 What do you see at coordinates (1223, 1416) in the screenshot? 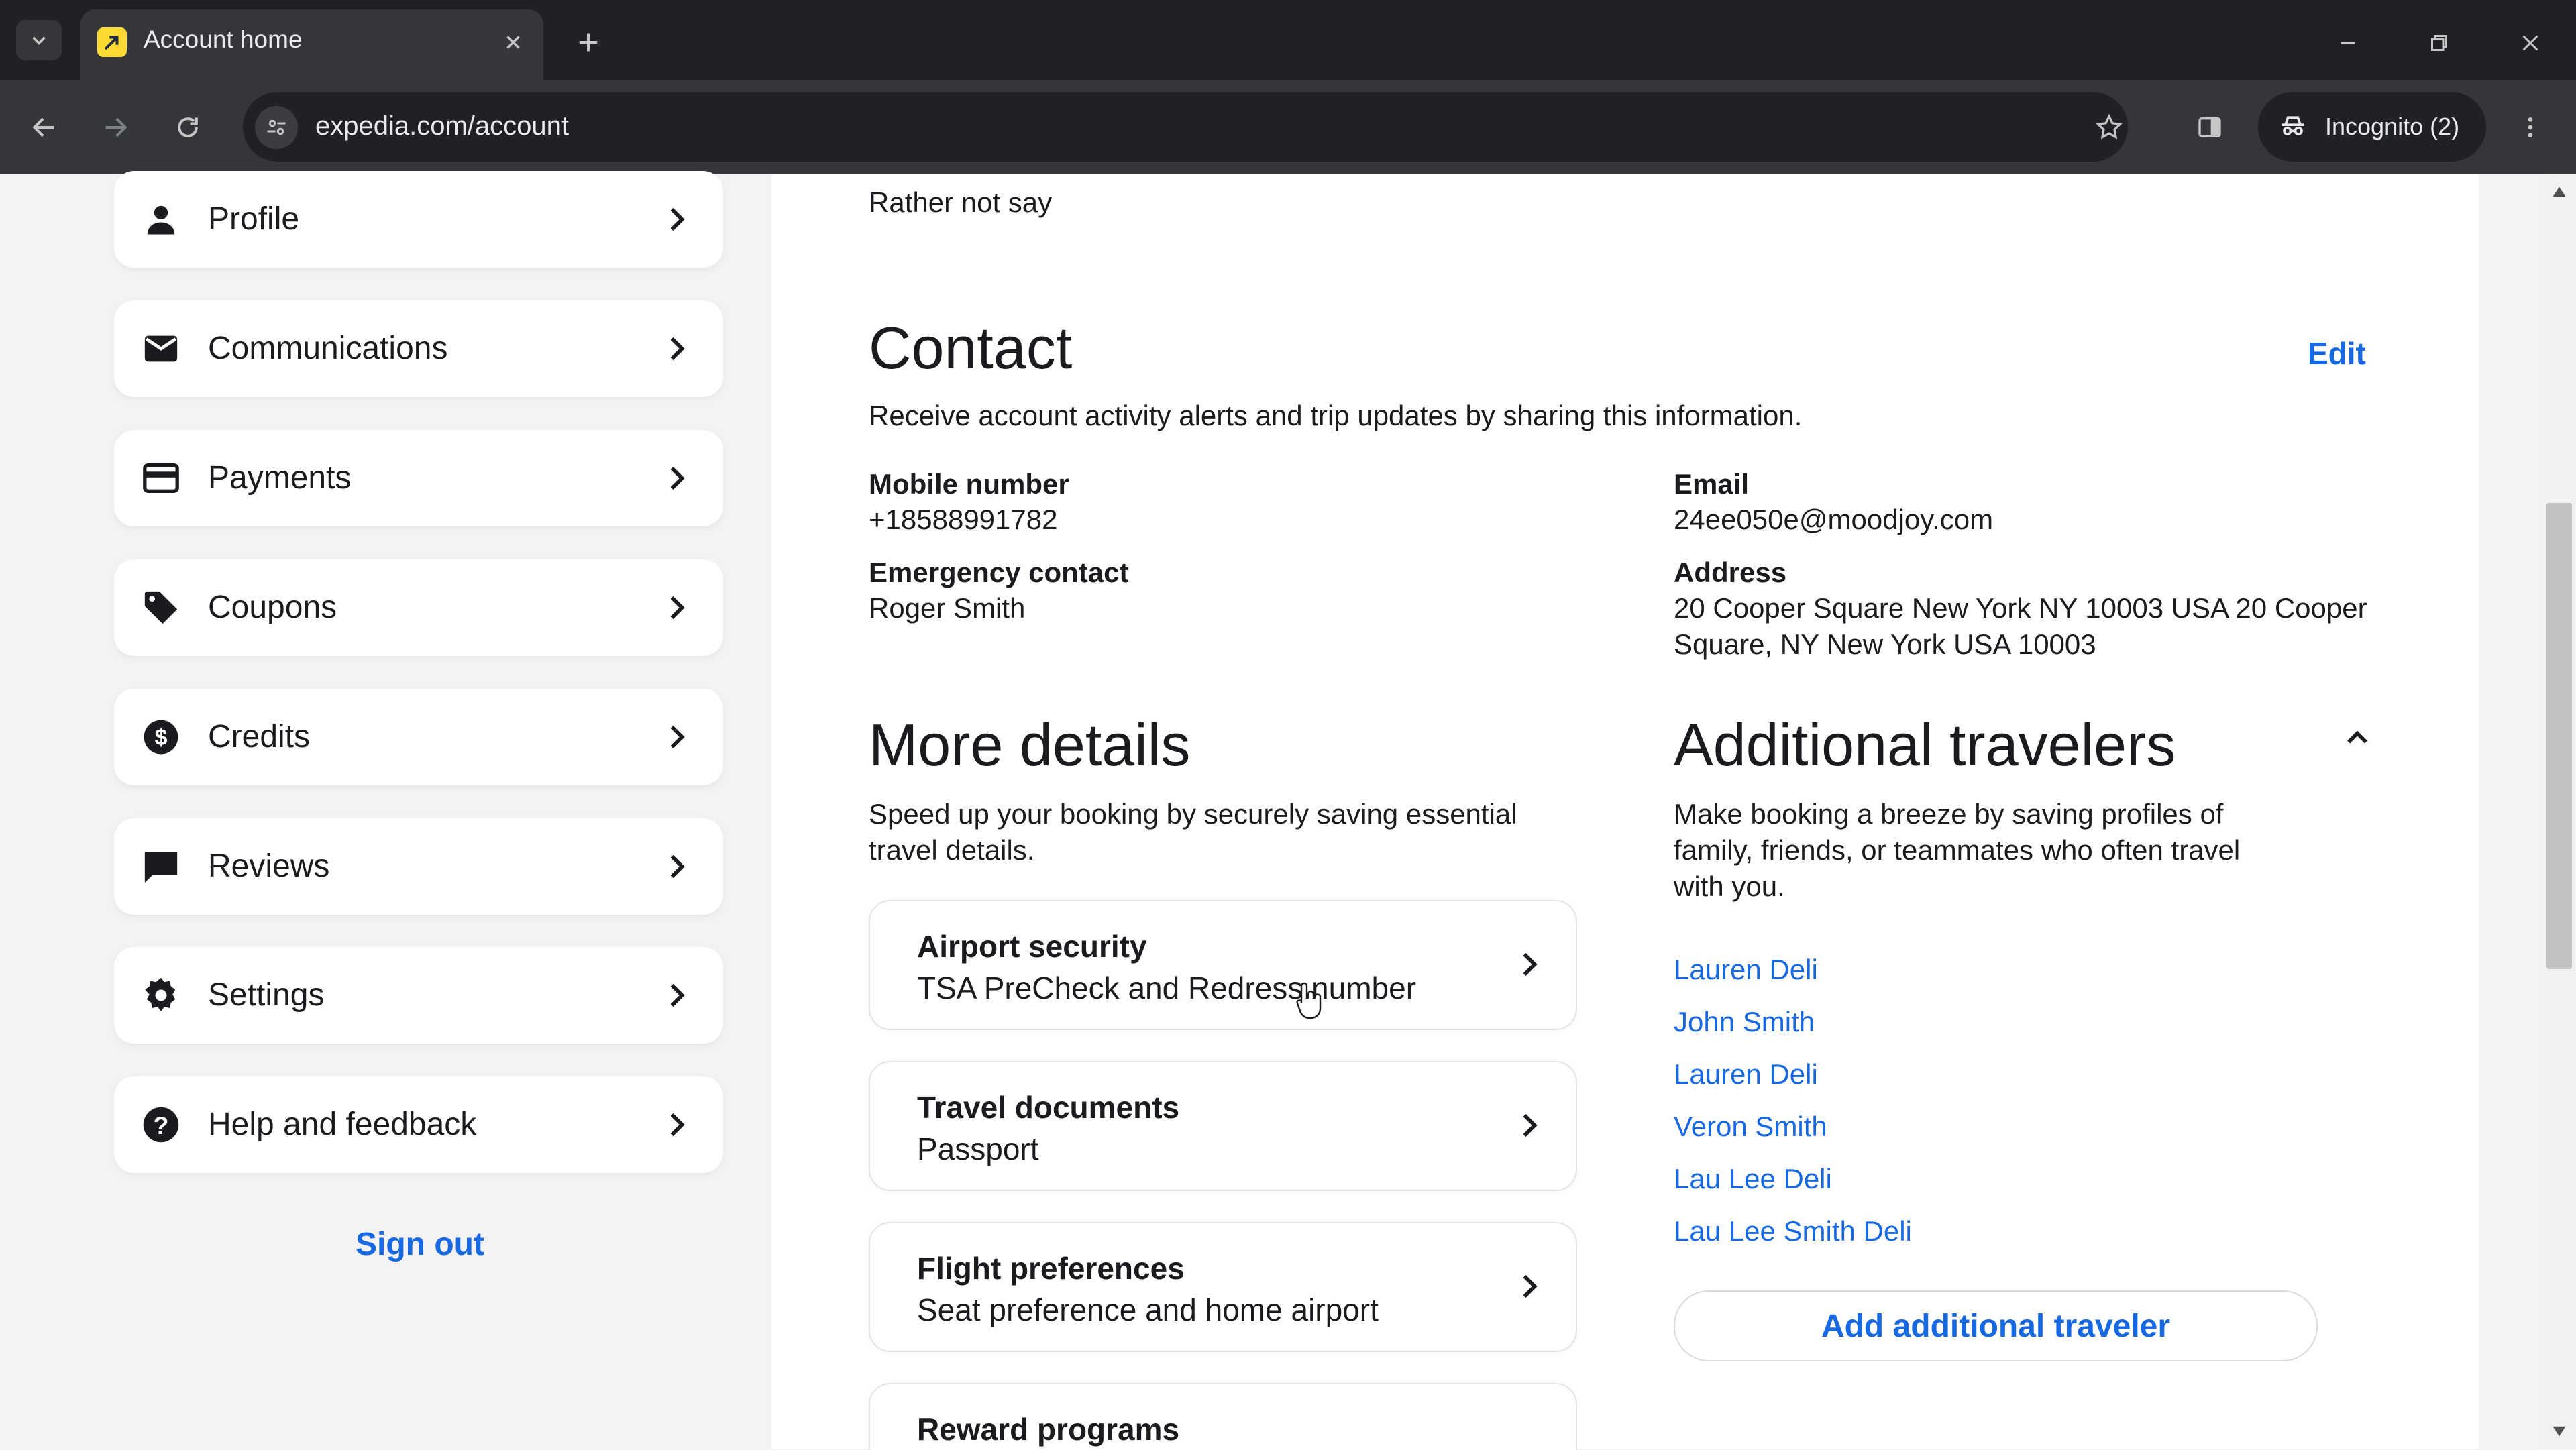
I see `reward-programs-card: Reward programs` at bounding box center [1223, 1416].